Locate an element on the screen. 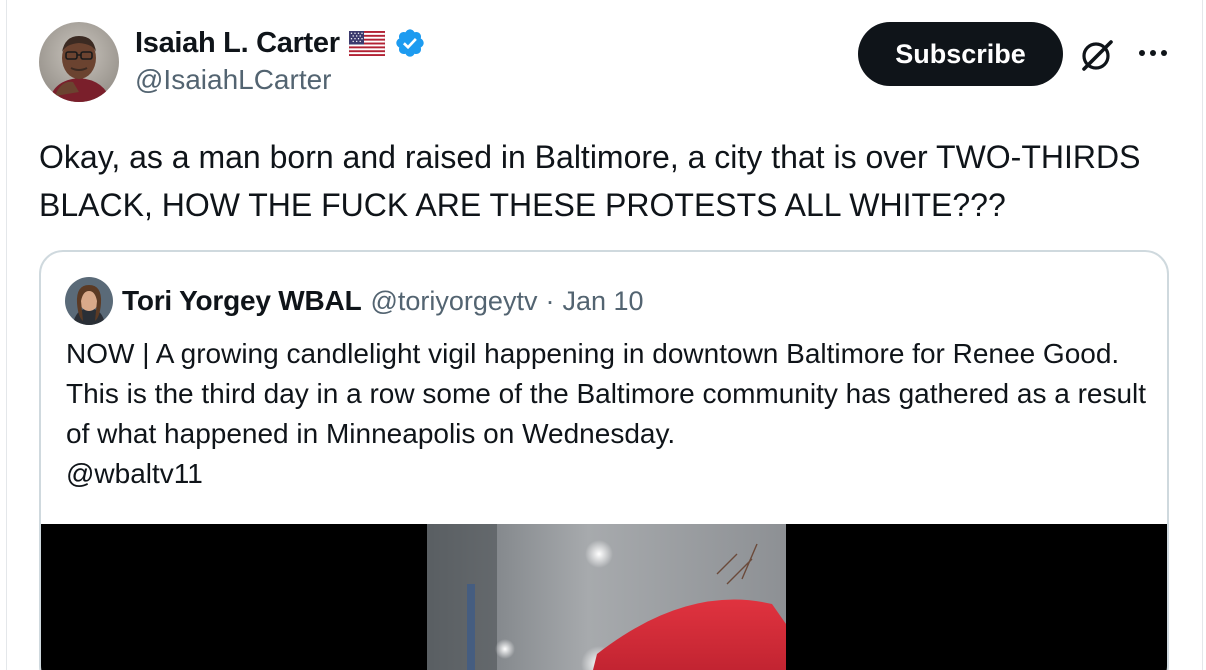 The height and width of the screenshot is (670, 1206). quote-mention-link: @wbaltv11 is located at coordinates (608, 474).